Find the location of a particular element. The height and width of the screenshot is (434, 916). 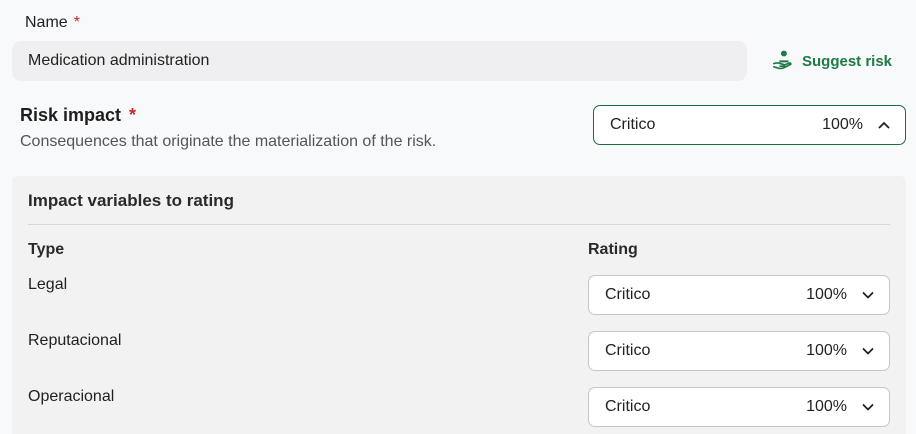

name-input-value: Medication administration is located at coordinates (119, 60).